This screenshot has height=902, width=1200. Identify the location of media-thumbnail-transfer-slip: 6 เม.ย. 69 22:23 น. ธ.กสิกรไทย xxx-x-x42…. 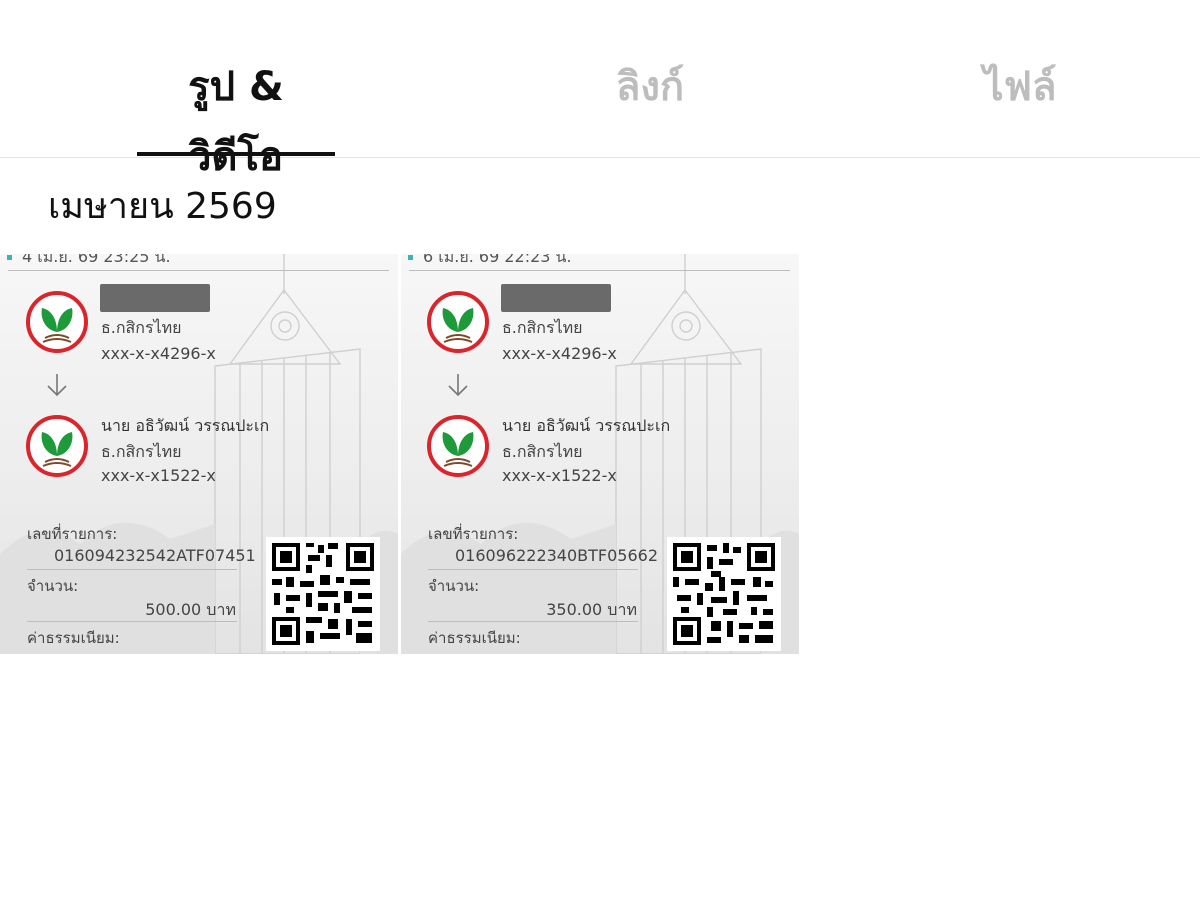
(600, 454).